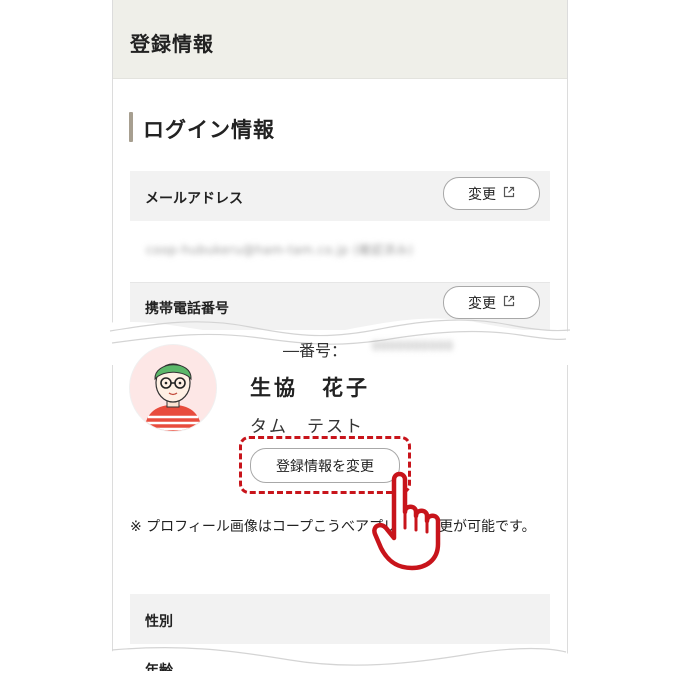 The width and height of the screenshot is (684, 680). What do you see at coordinates (131, 127) in the screenshot?
I see `section-accent-bar` at bounding box center [131, 127].